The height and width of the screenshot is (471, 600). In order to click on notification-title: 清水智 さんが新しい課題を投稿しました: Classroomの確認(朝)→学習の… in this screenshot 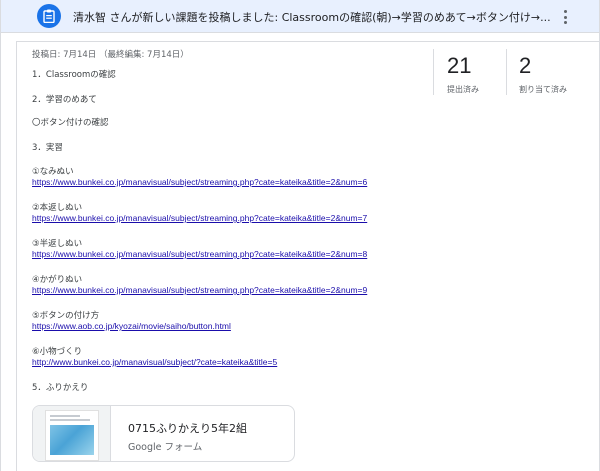, I will do `click(312, 17)`.